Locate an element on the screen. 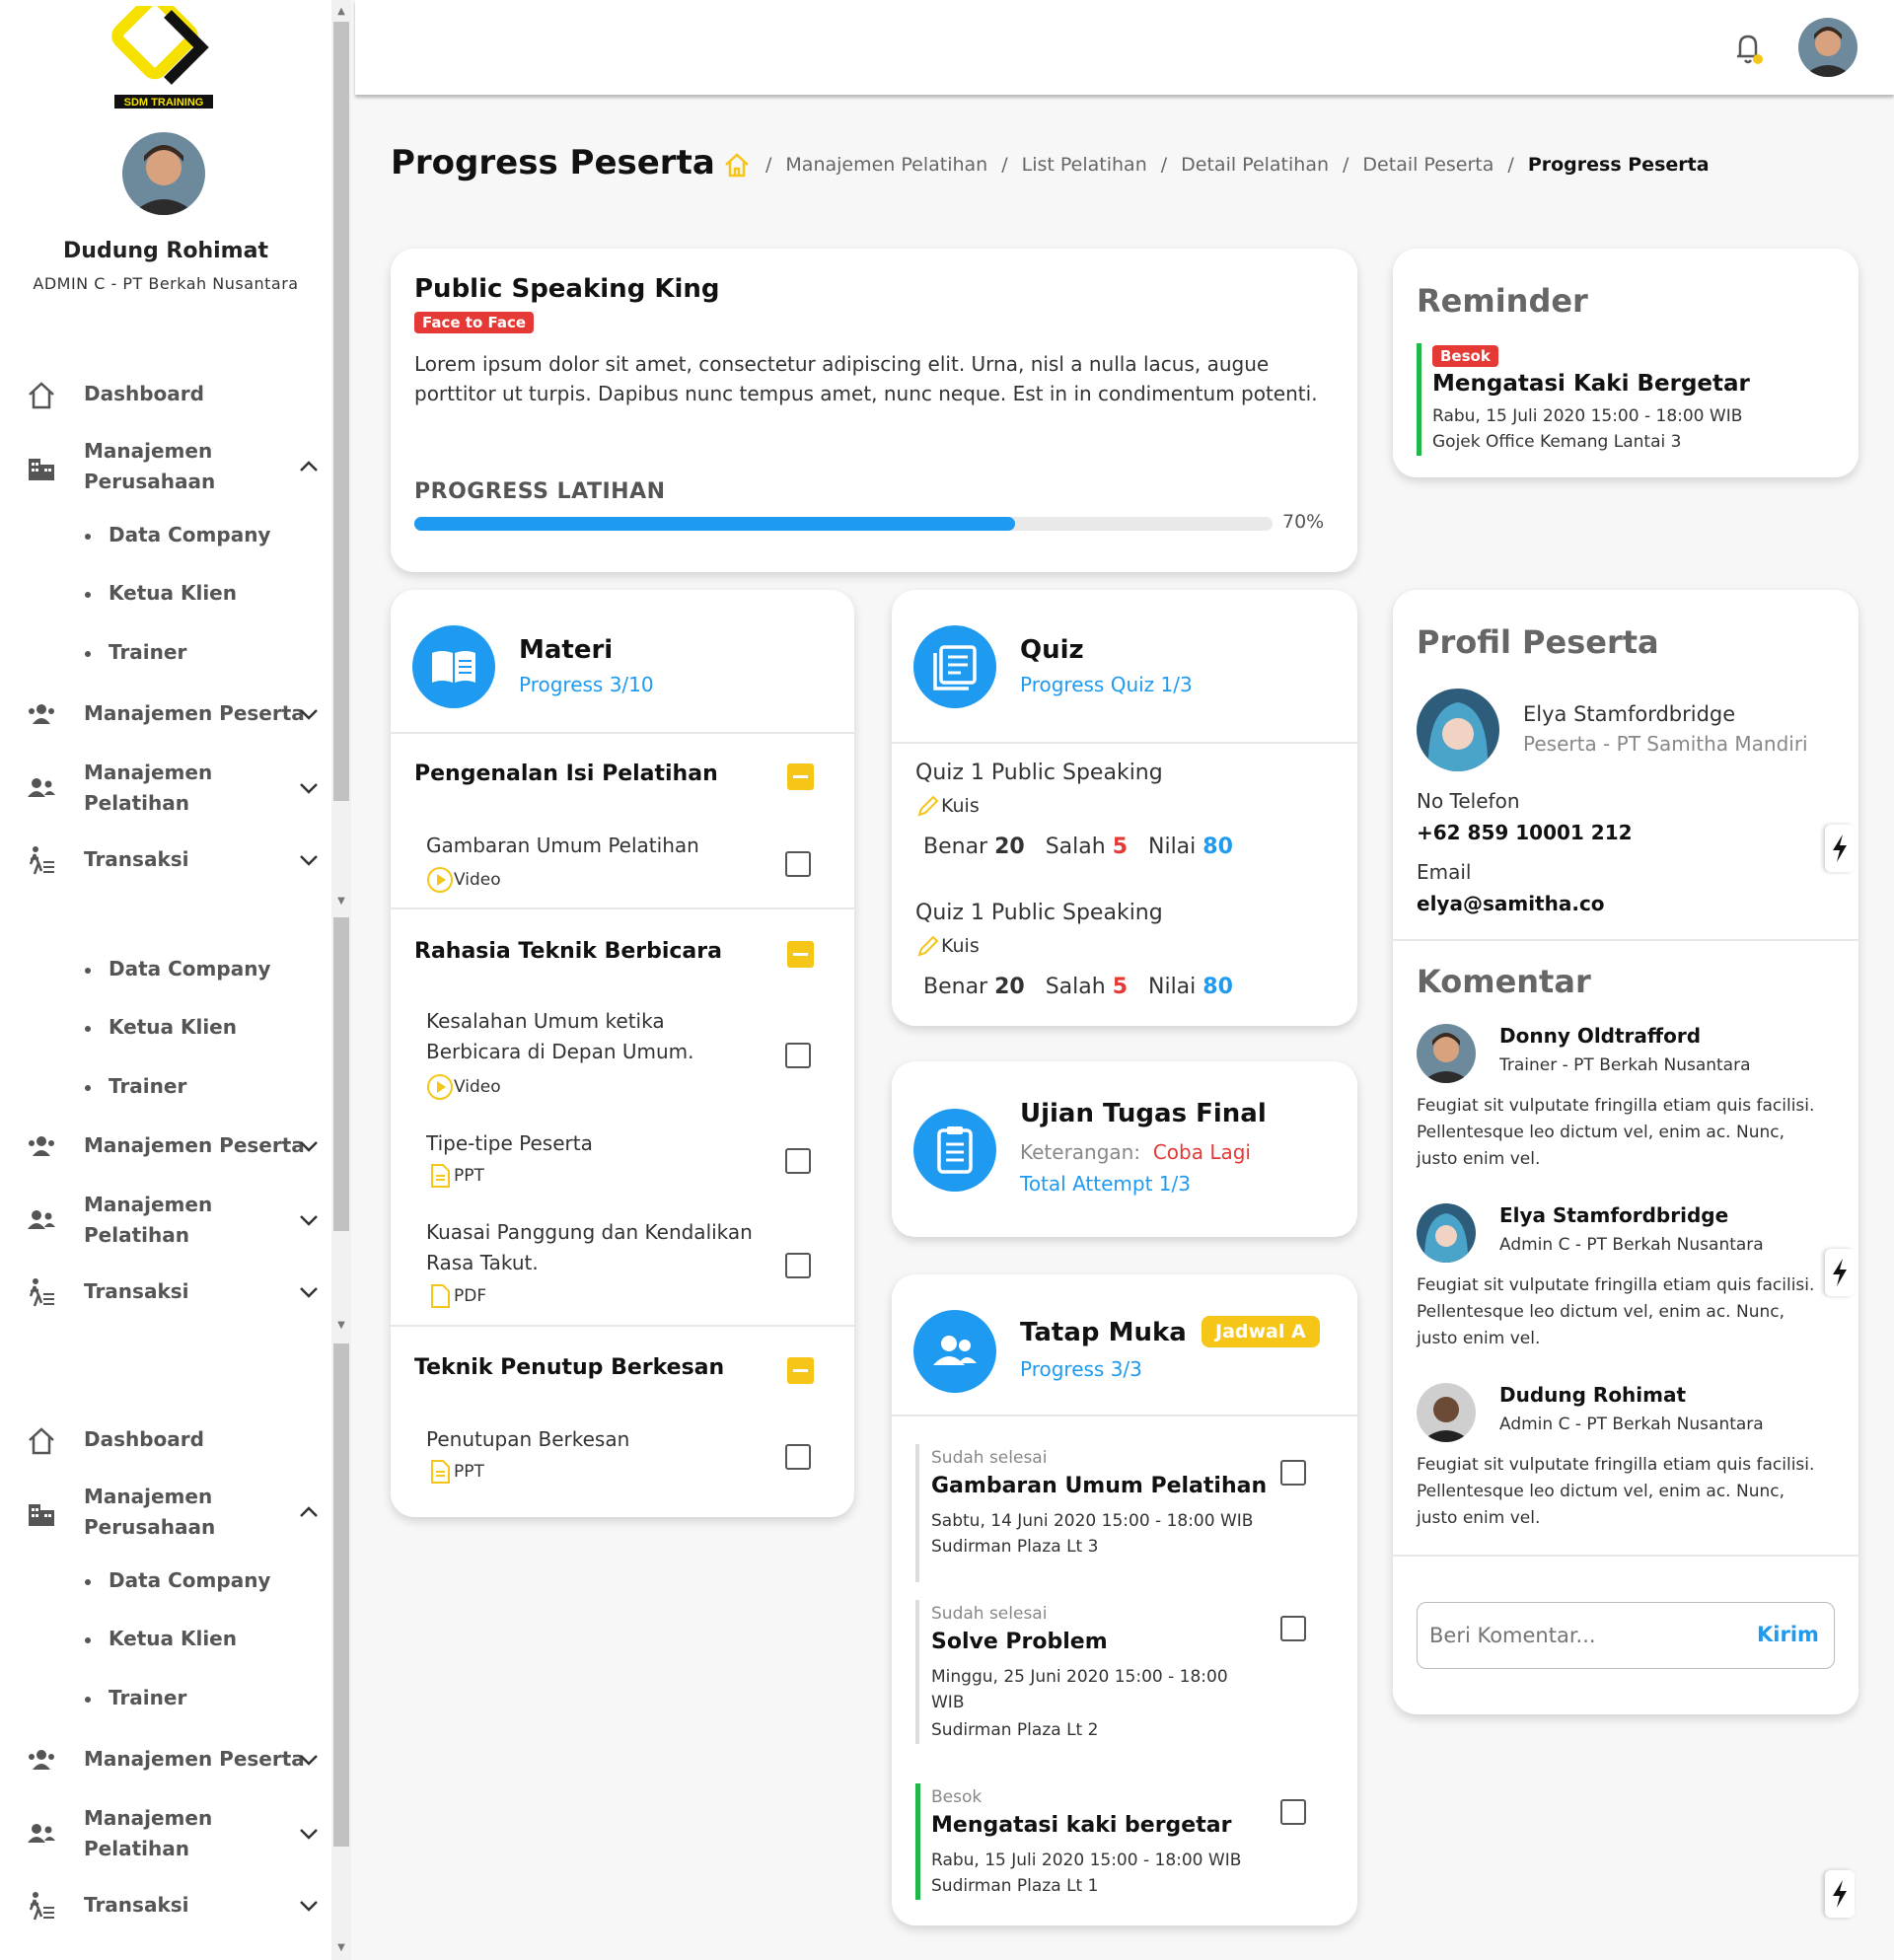 The height and width of the screenshot is (1960, 1894). home-icon is located at coordinates (737, 165).